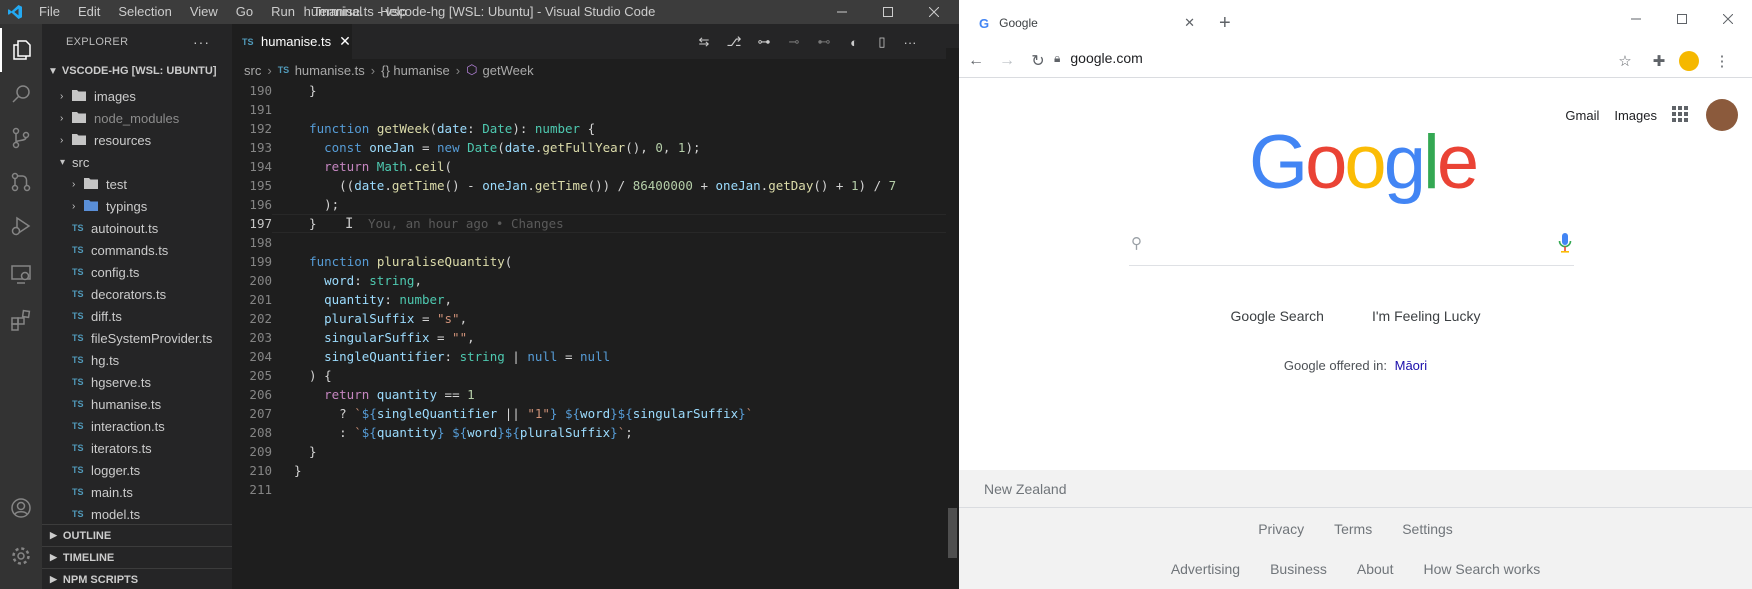 This screenshot has height=589, width=1752. I want to click on explorer-icon, so click(21, 50).